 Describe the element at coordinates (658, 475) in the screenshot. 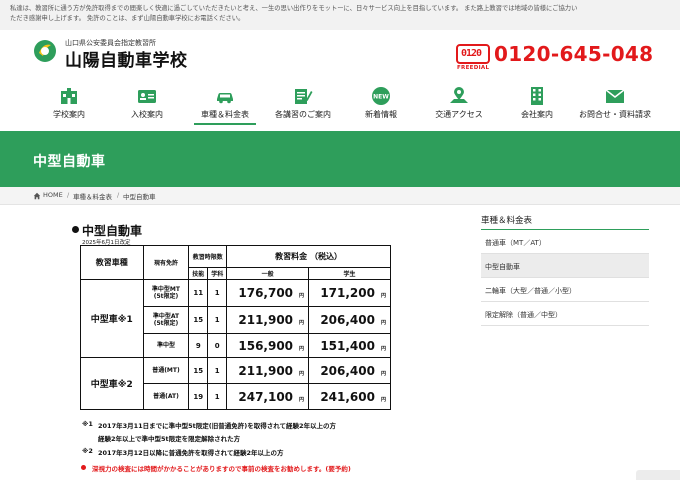

I see `page-top-button` at that location.